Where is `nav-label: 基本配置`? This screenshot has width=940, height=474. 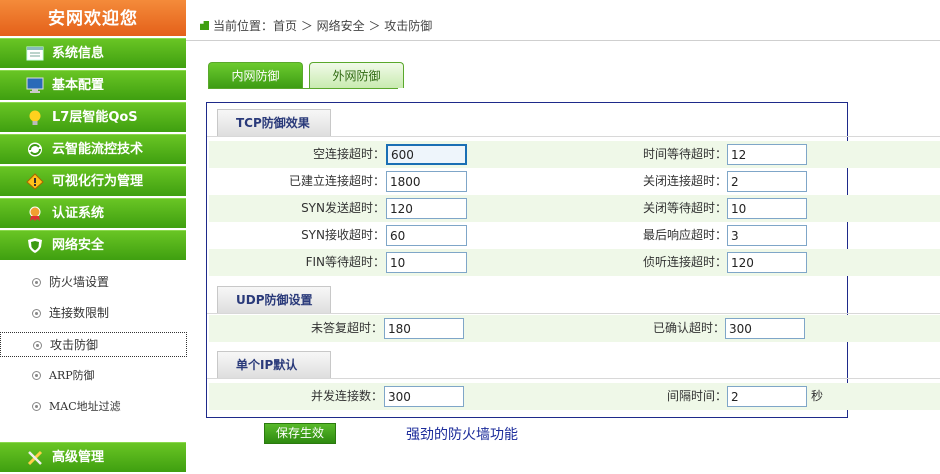
nav-label: 基本配置 is located at coordinates (78, 85).